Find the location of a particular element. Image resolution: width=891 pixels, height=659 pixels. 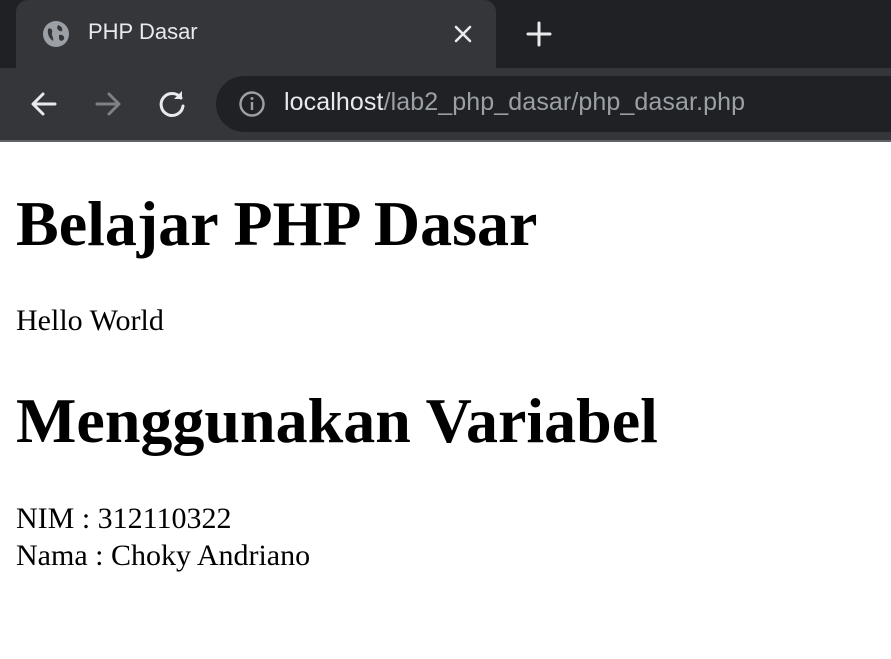

section-heading: Menggunakan Variabel is located at coordinates (337, 420).